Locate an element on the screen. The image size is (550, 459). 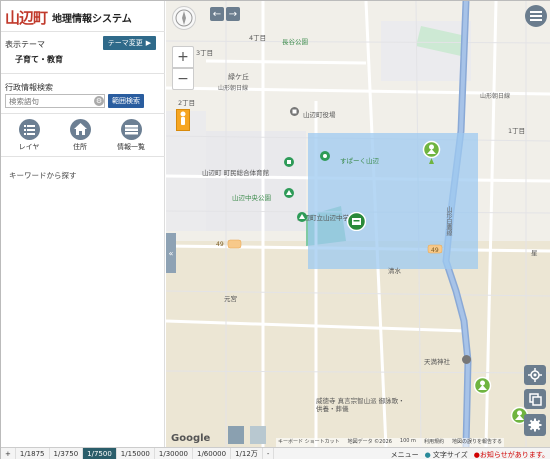
house-icon is located at coordinates (80, 129).